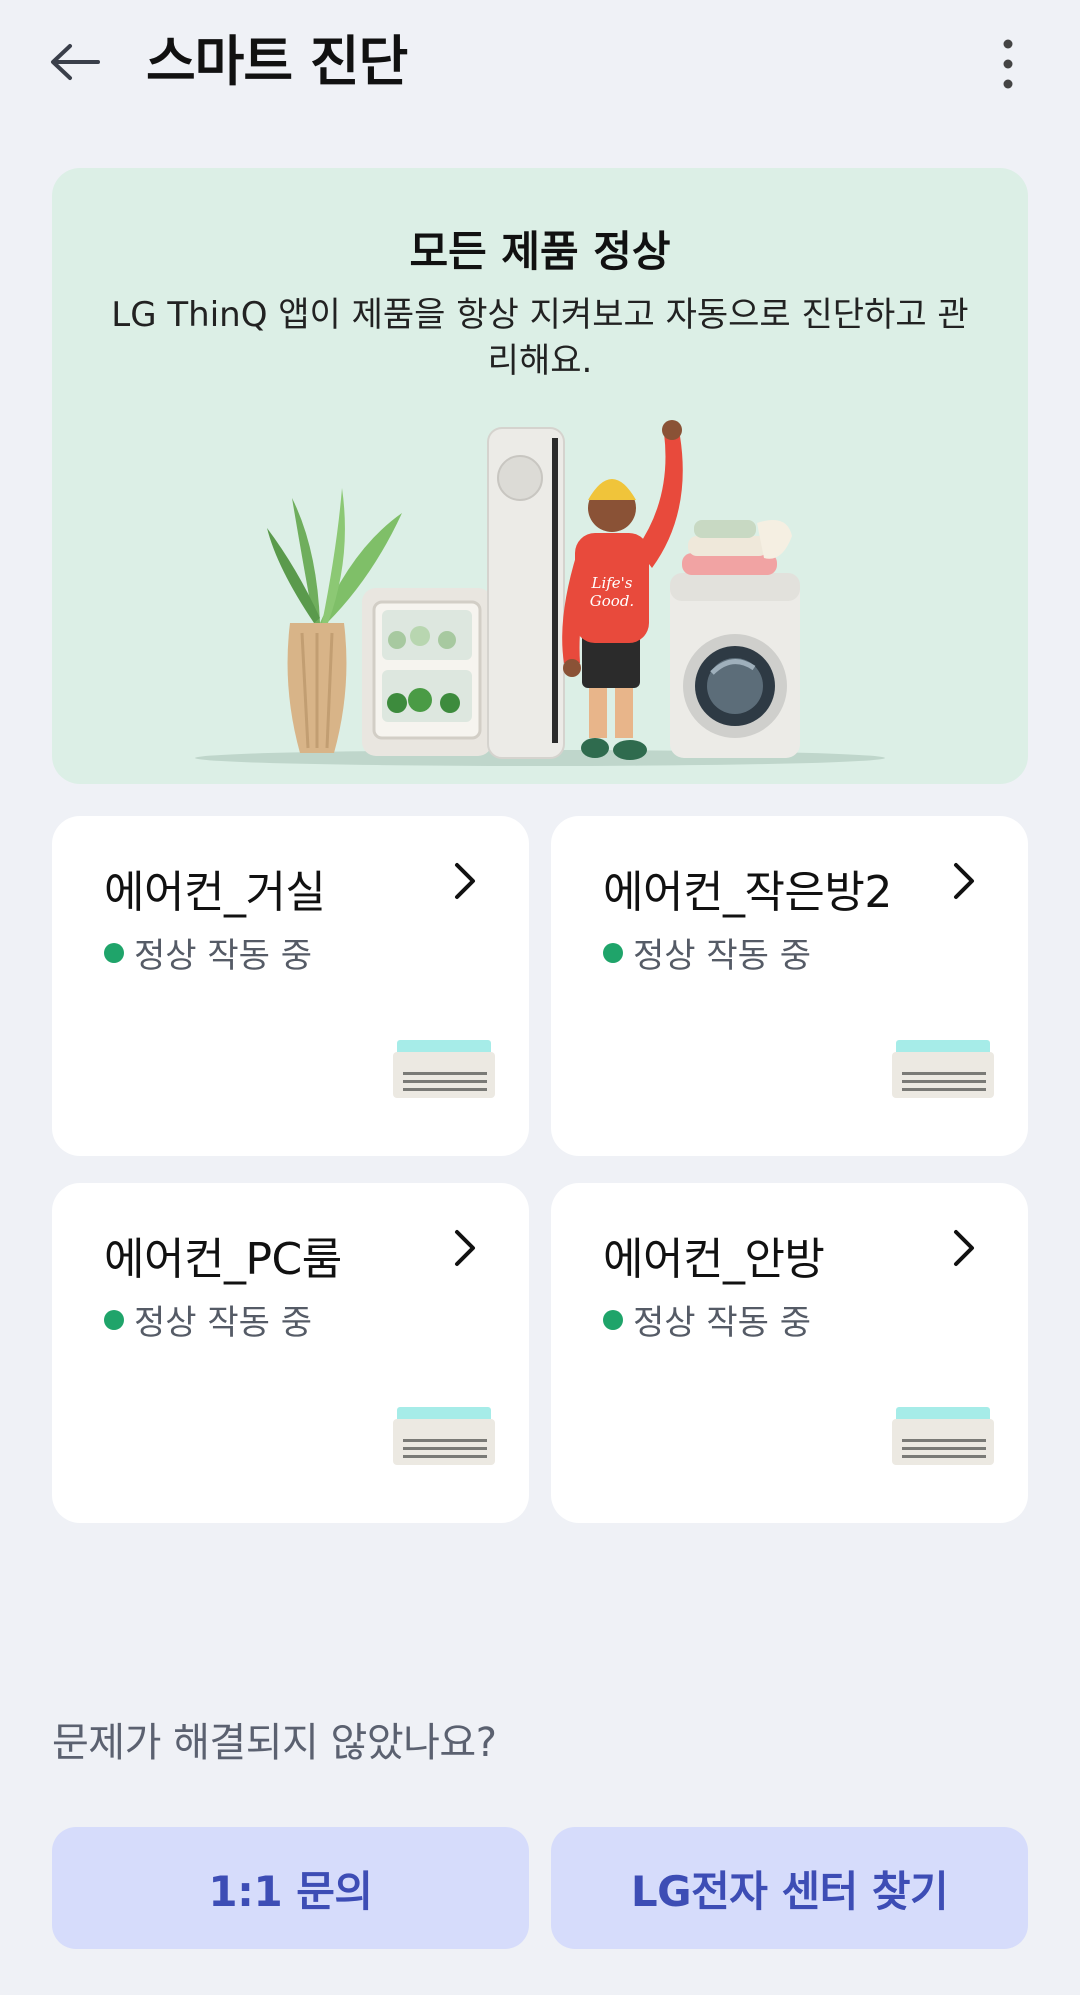 The image size is (1080, 1995). Describe the element at coordinates (540, 251) in the screenshot. I see `status-summary-title: 모든 제품 정상` at that location.